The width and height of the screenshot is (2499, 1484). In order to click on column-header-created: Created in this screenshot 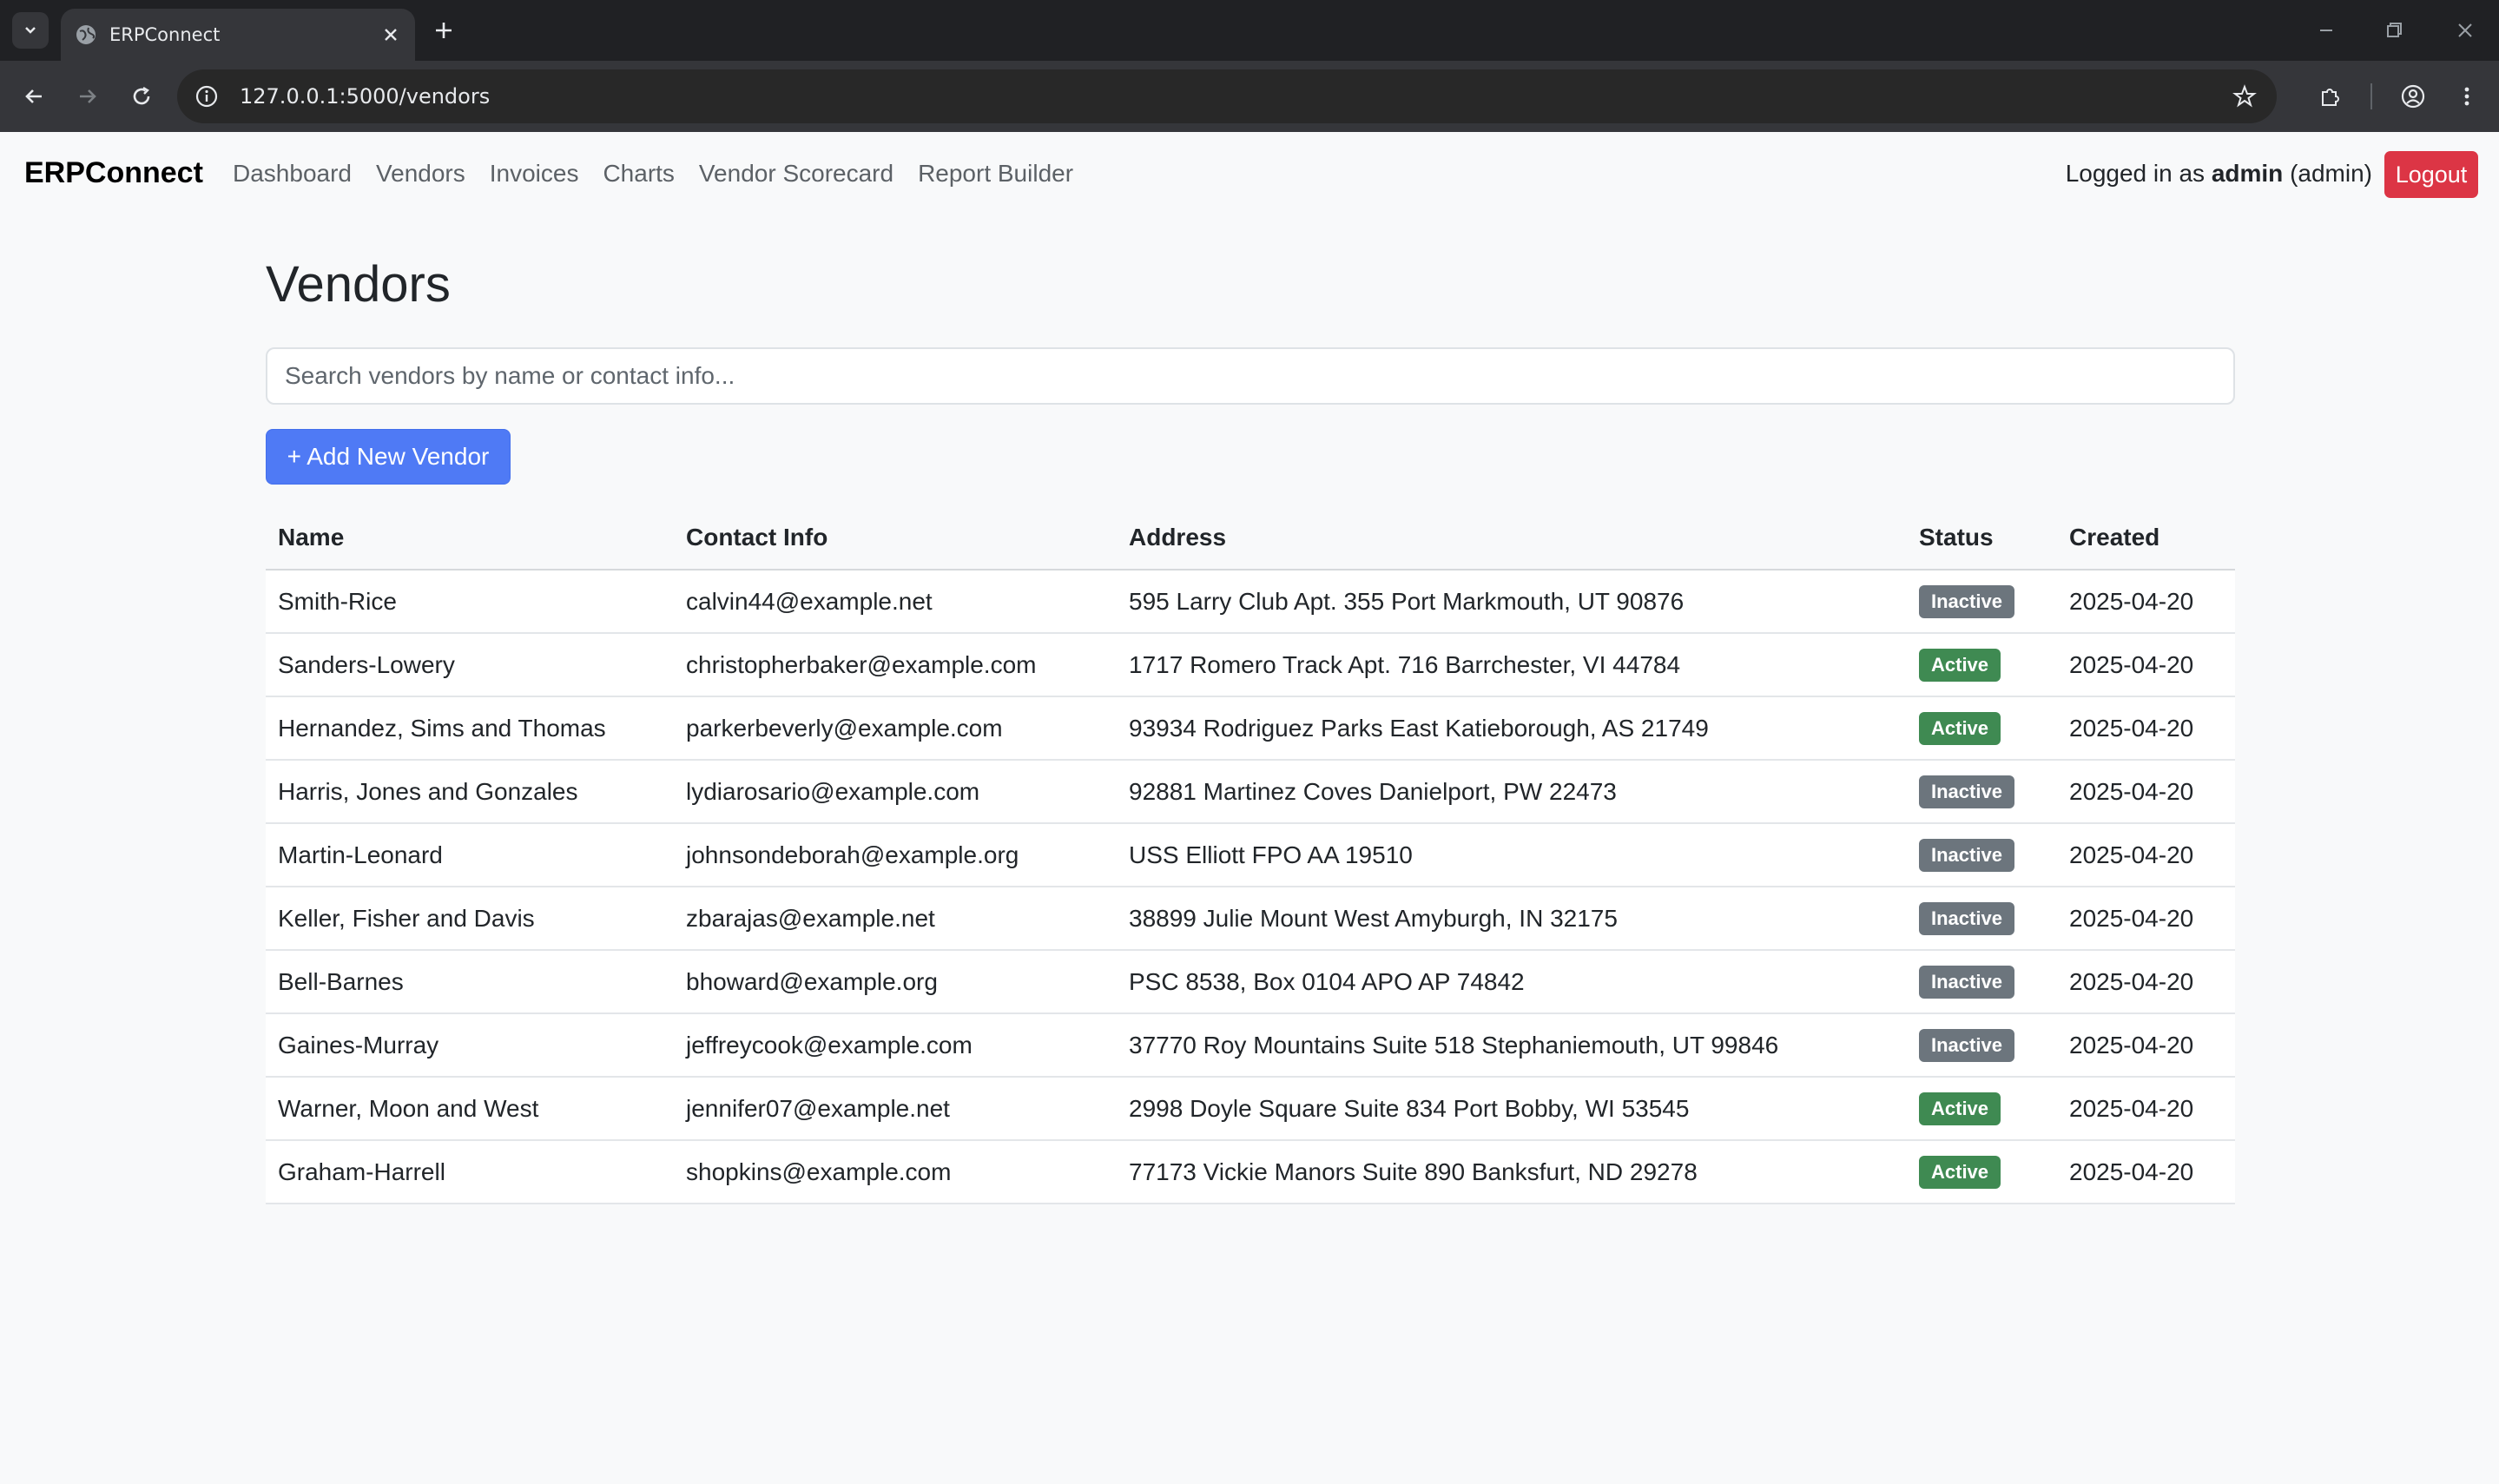, I will do `click(2146, 538)`.